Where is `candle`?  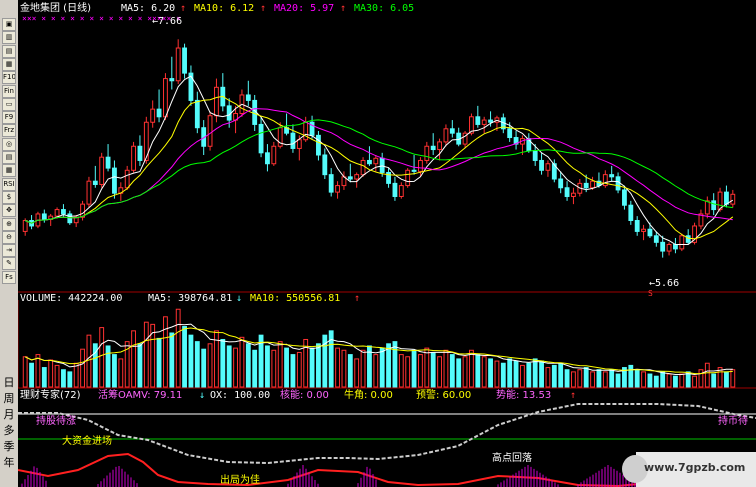
candle is located at coordinates (184, 61).